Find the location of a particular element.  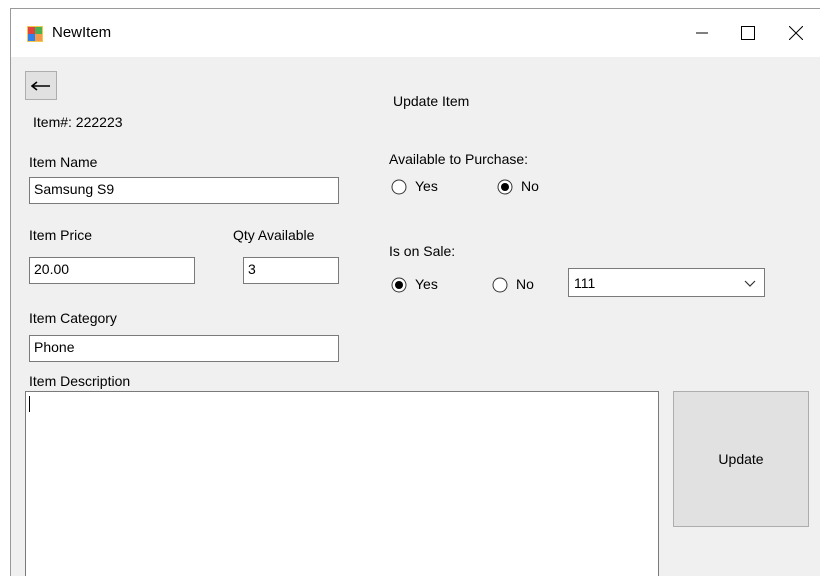

on-sale-yes-label: Yes is located at coordinates (426, 284).